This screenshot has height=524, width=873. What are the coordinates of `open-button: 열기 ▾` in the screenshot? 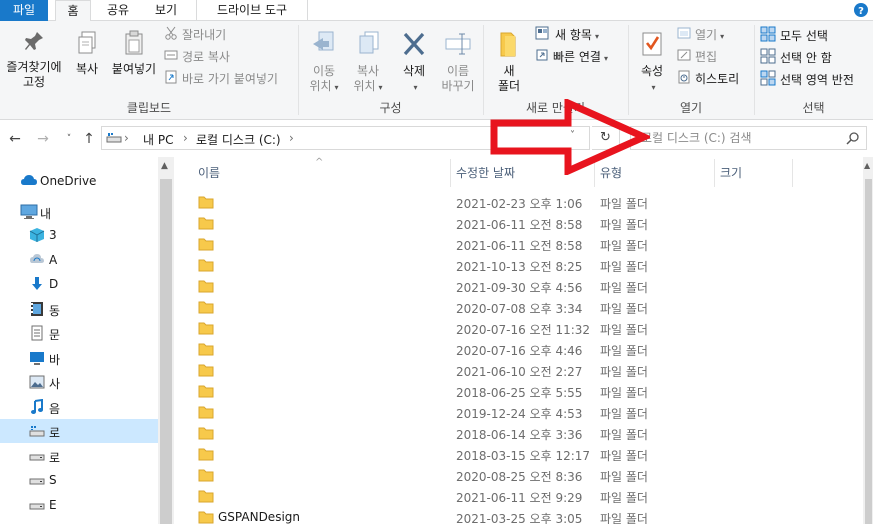 It's located at (700, 35).